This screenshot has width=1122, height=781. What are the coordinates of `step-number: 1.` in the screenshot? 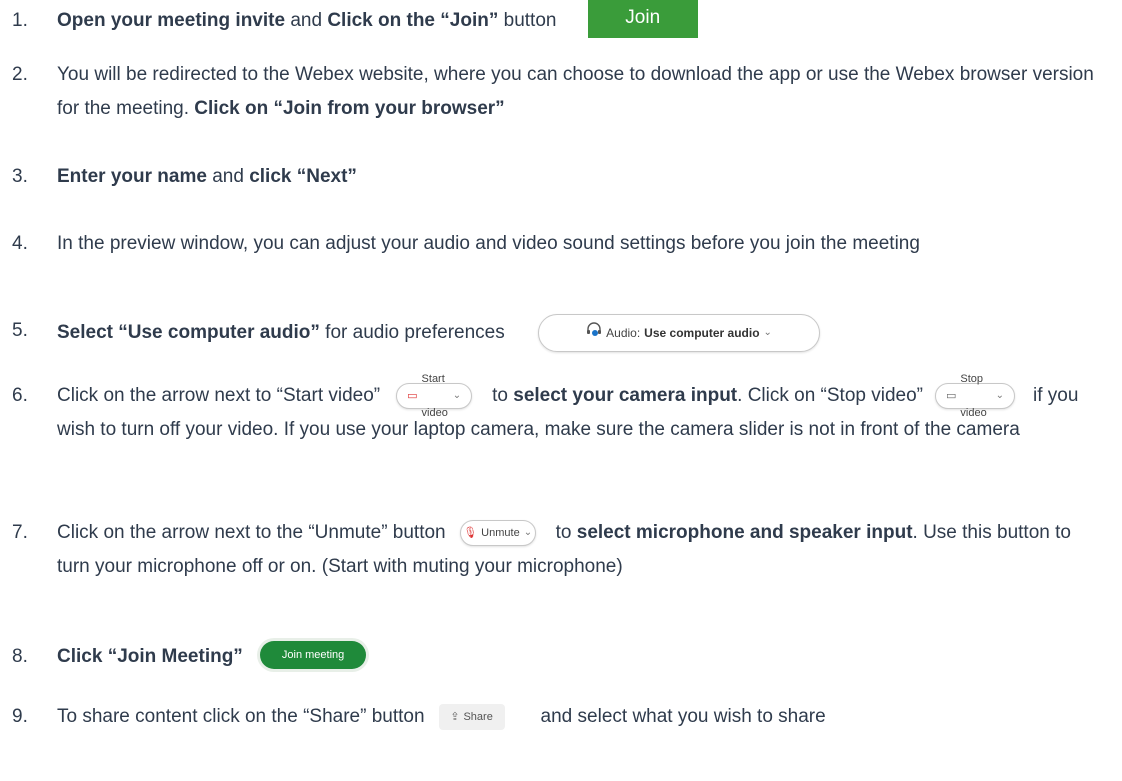 It's located at (20, 20).